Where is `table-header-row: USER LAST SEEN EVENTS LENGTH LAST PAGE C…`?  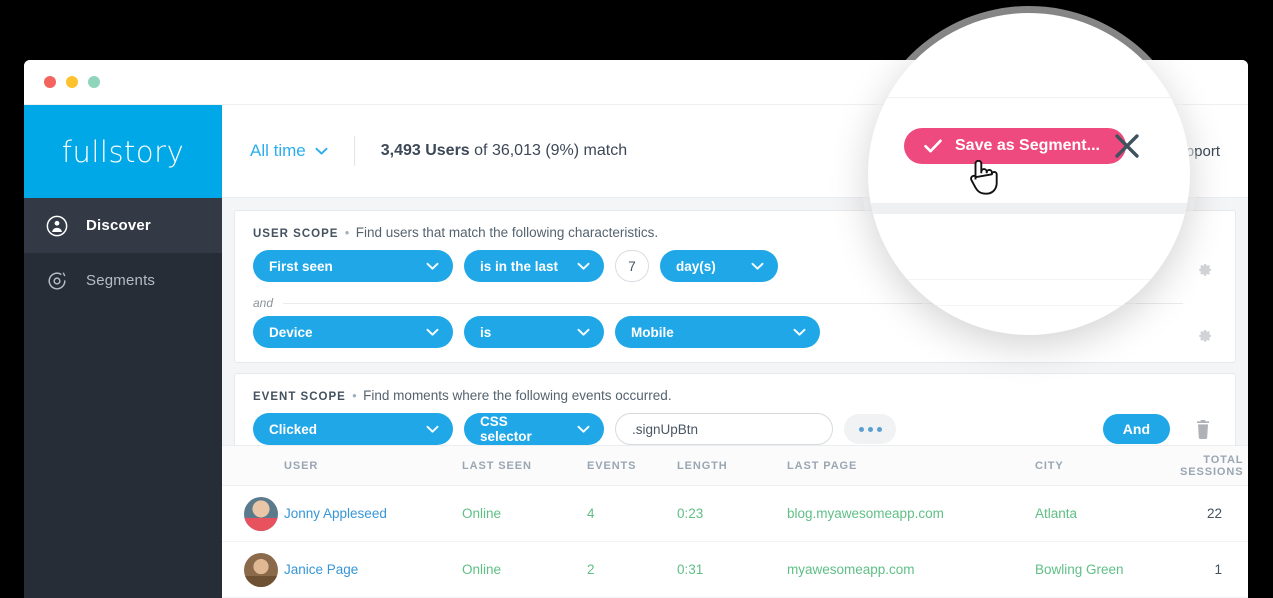
table-header-row: USER LAST SEEN EVENTS LENGTH LAST PAGE C… is located at coordinates (735, 466).